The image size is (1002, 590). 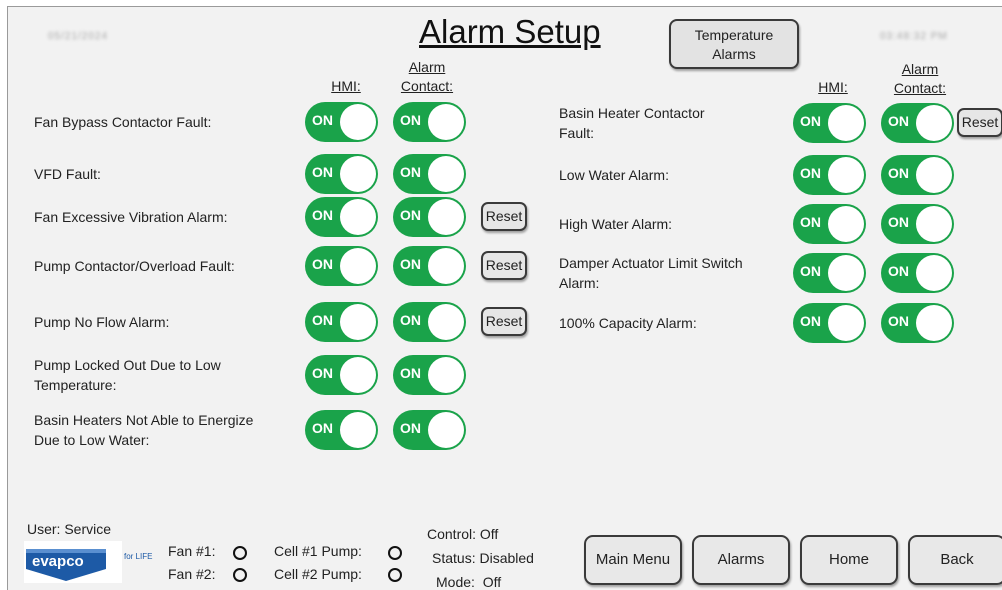 What do you see at coordinates (127, 365) in the screenshot?
I see `alarm-label-line: Pump Locked Out Due to Low` at bounding box center [127, 365].